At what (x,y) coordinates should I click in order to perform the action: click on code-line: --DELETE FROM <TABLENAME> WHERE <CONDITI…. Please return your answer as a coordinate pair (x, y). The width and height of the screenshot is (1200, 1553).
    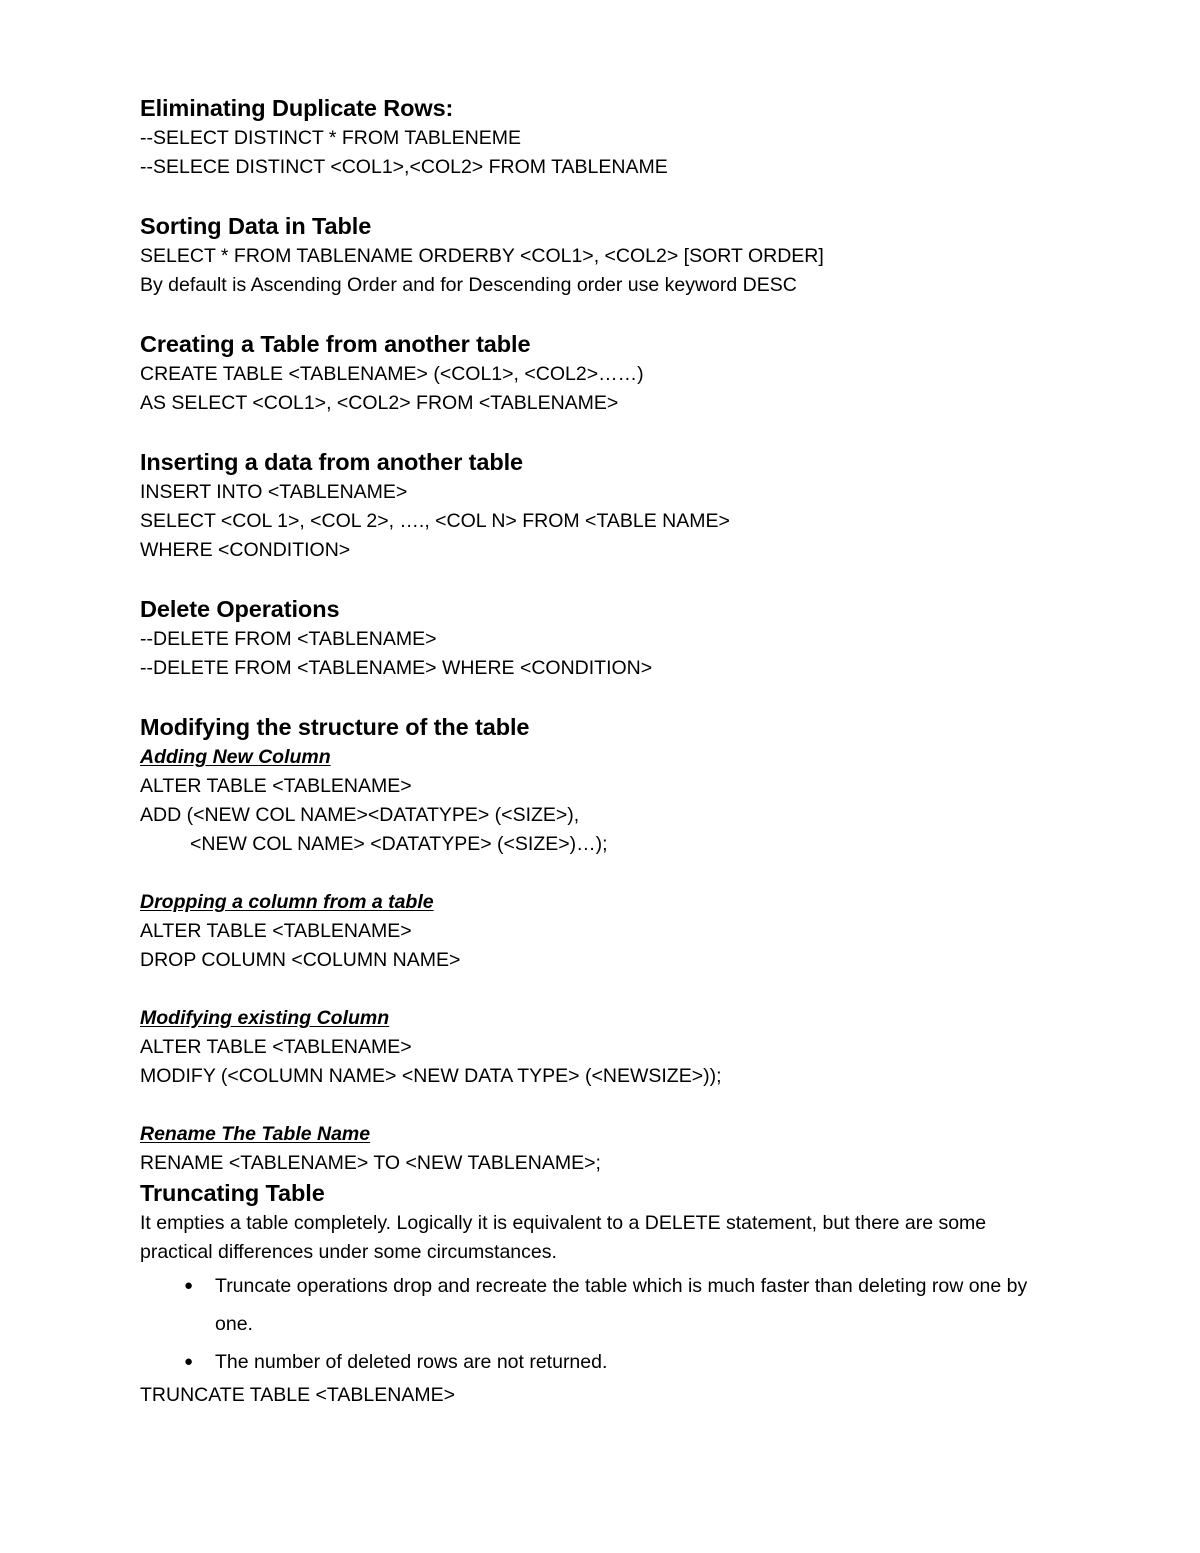
    Looking at the image, I should click on (396, 668).